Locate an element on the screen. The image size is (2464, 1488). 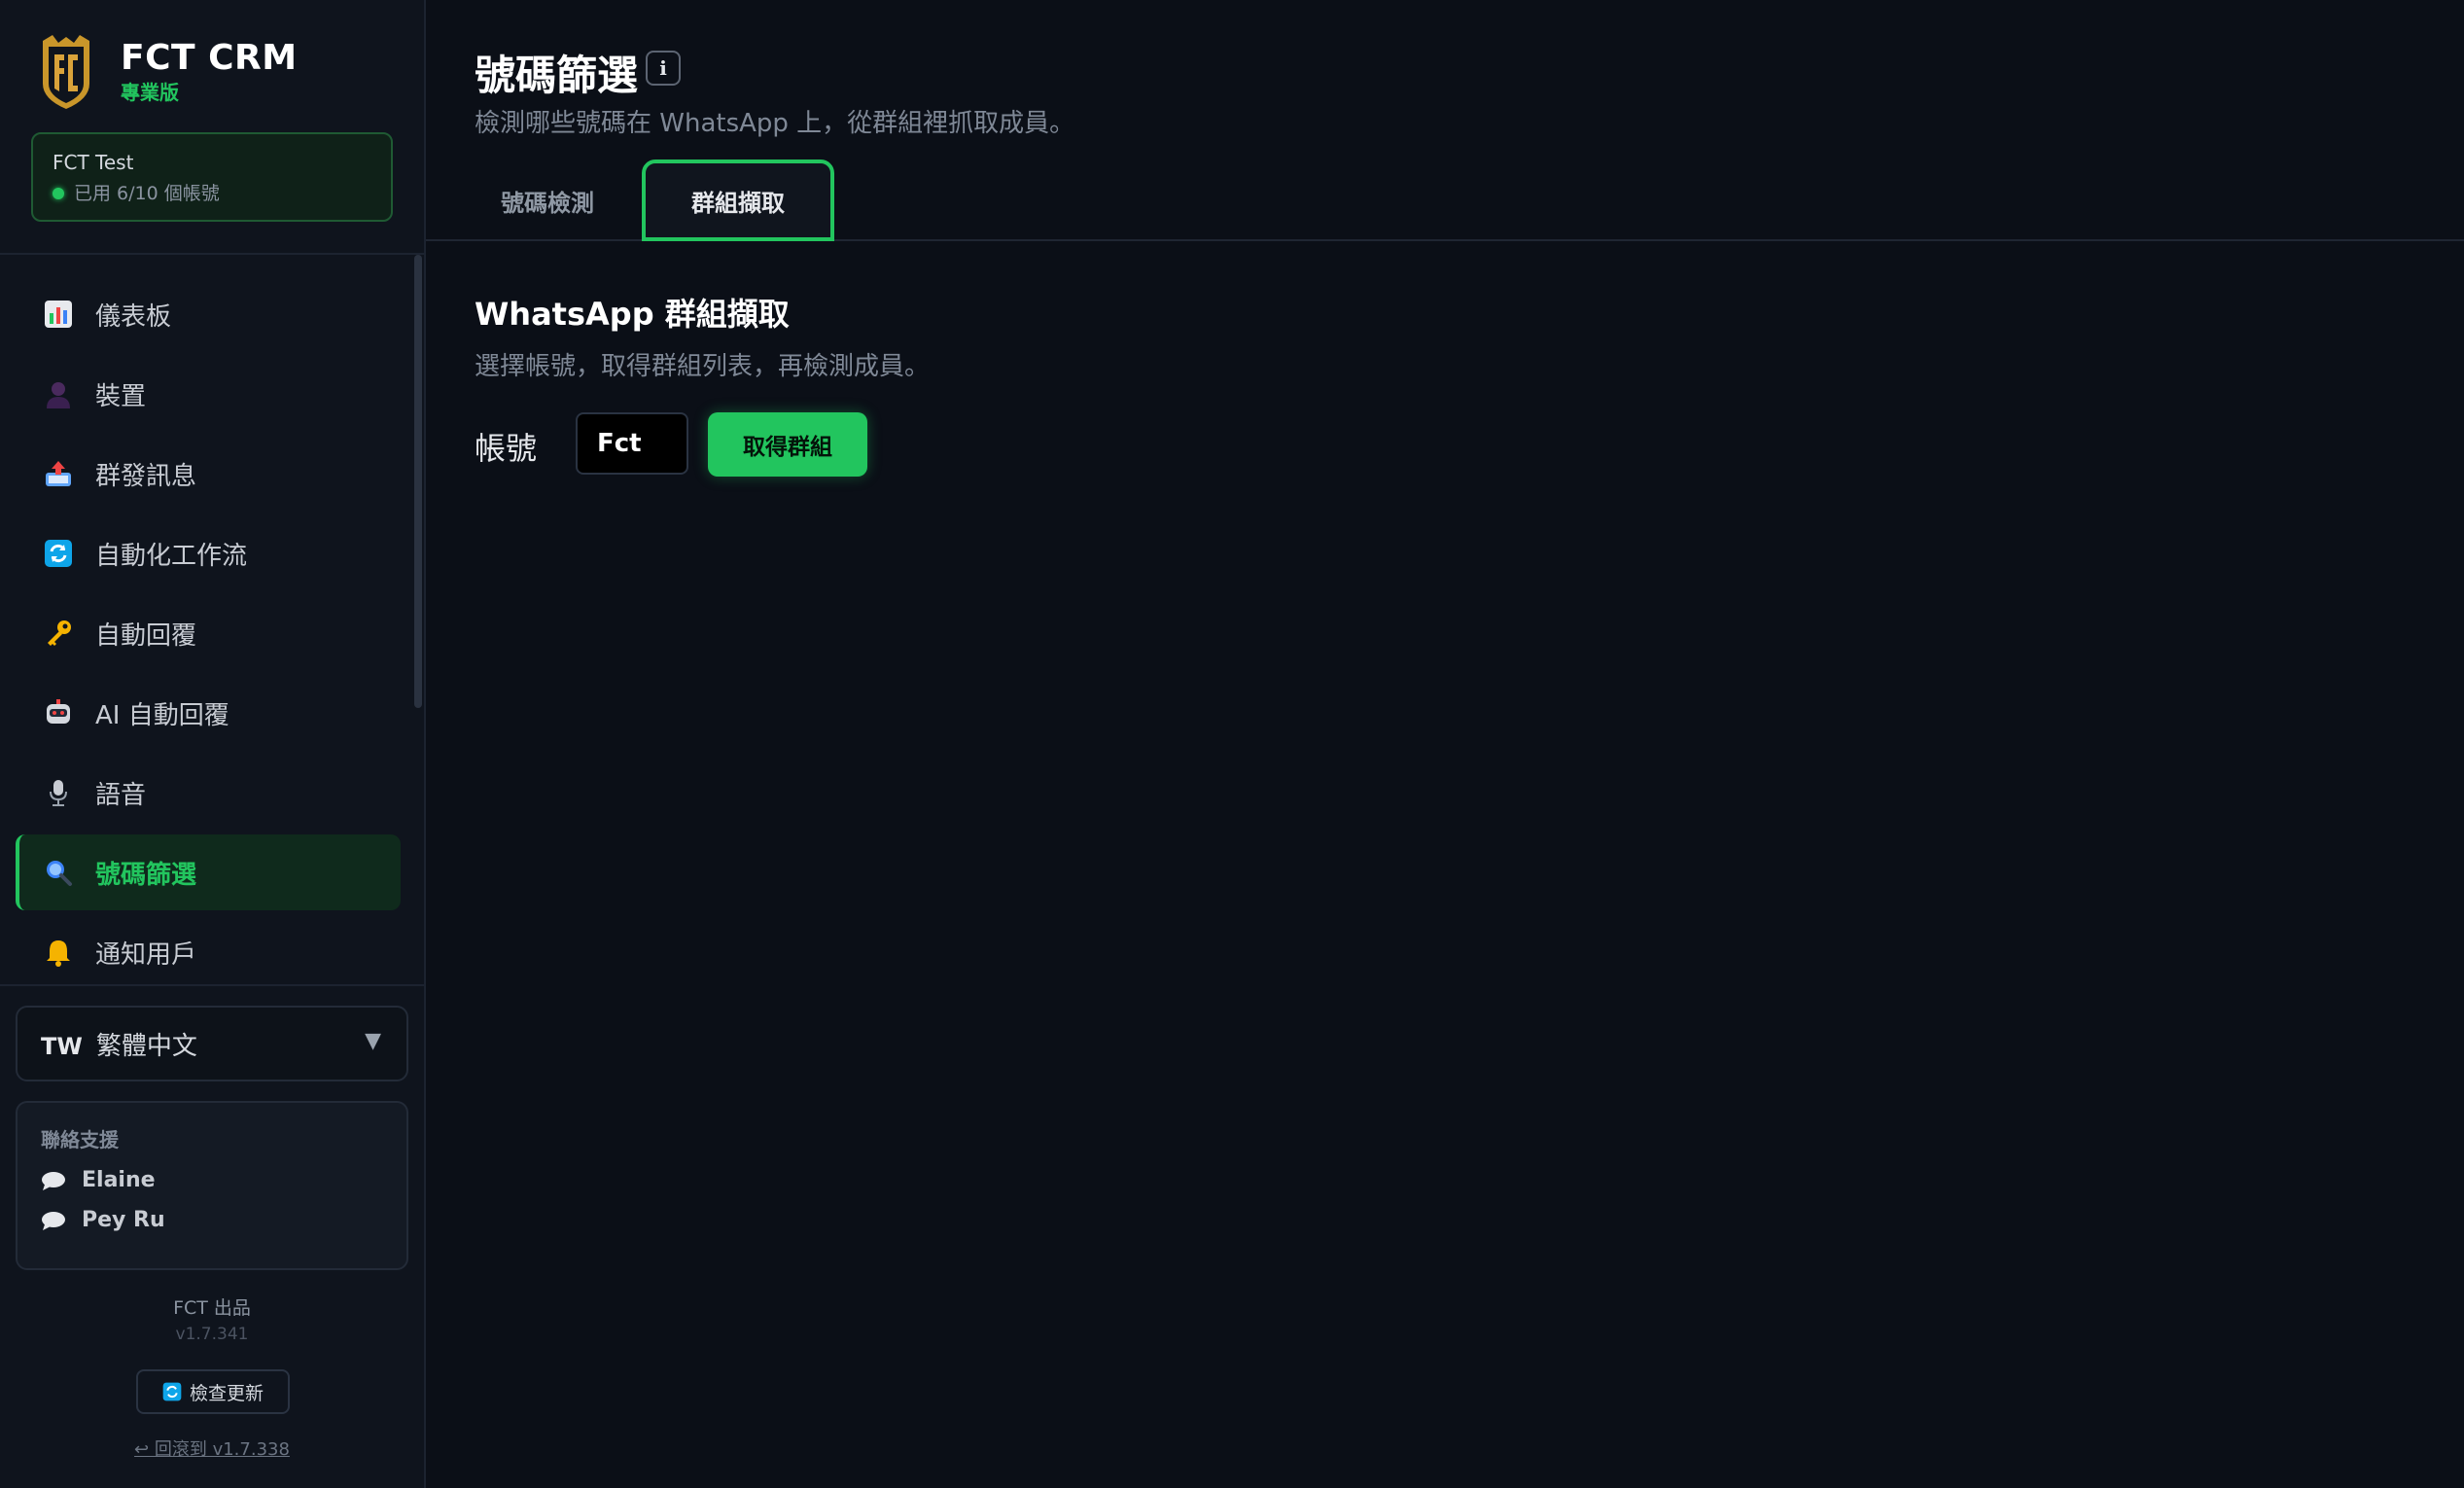
language-select: TW 繁體中文 ▼ is located at coordinates (212, 1043).